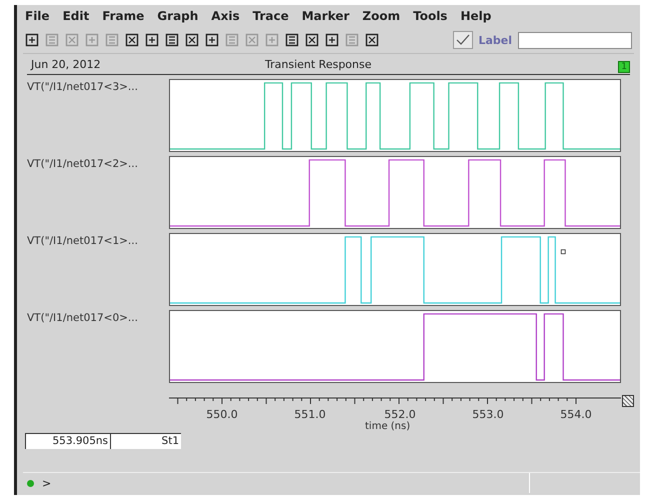 The height and width of the screenshot is (501, 648). What do you see at coordinates (225, 18) in the screenshot?
I see `menu-item: Axis` at bounding box center [225, 18].